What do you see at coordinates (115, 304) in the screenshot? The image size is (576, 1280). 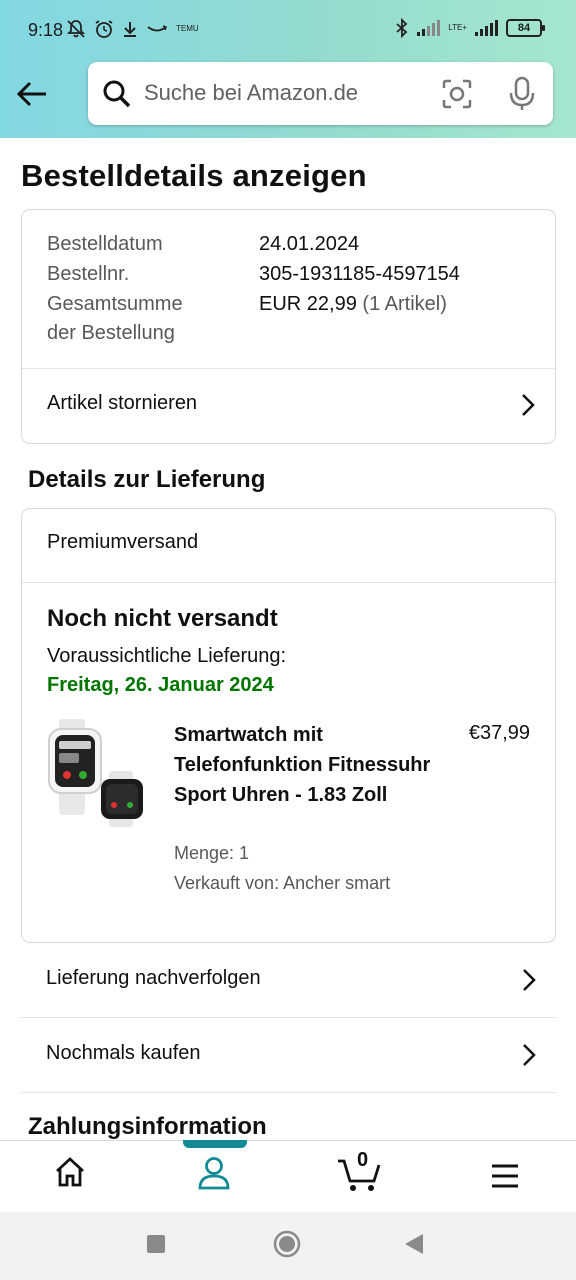 I see `order-total-label-line1: Gesamtsumme` at bounding box center [115, 304].